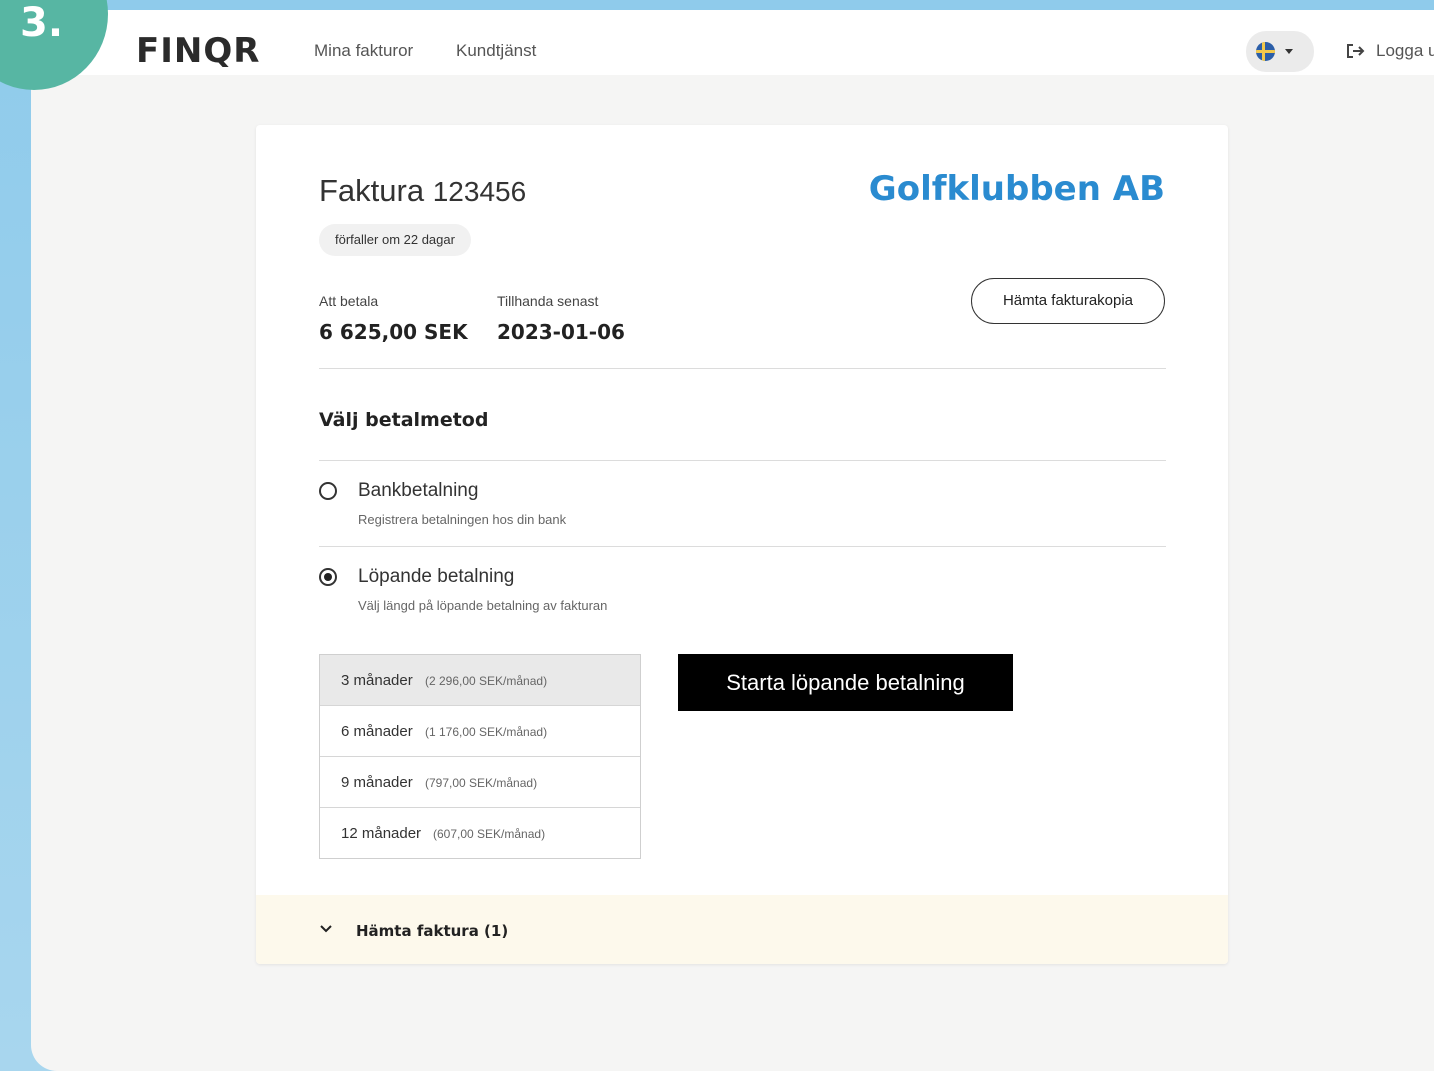 The height and width of the screenshot is (1071, 1434). I want to click on radio-selected-dot, so click(328, 577).